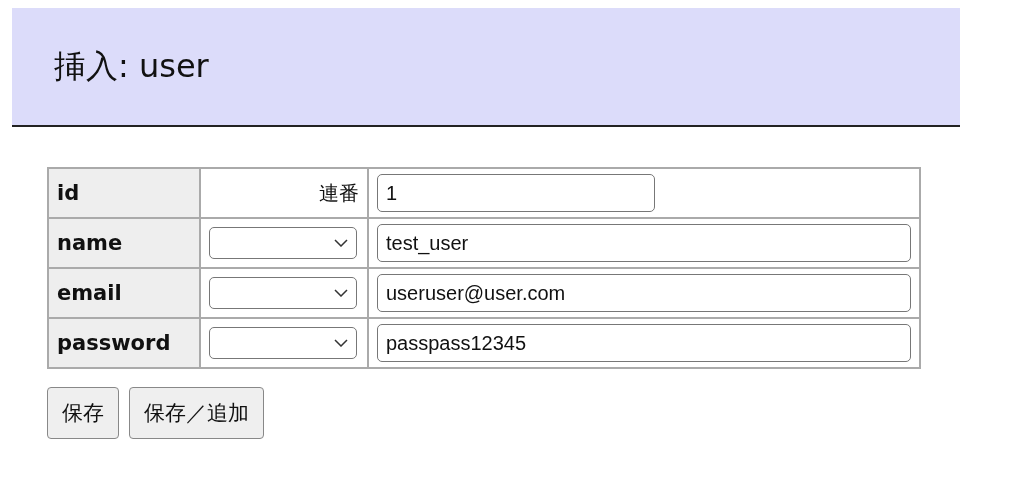 The width and height of the screenshot is (1024, 486). Describe the element at coordinates (131, 66) in the screenshot. I see `page-title: 挿入: user` at that location.